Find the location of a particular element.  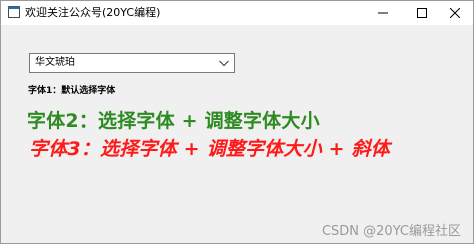

app-window-icon is located at coordinates (14, 12).